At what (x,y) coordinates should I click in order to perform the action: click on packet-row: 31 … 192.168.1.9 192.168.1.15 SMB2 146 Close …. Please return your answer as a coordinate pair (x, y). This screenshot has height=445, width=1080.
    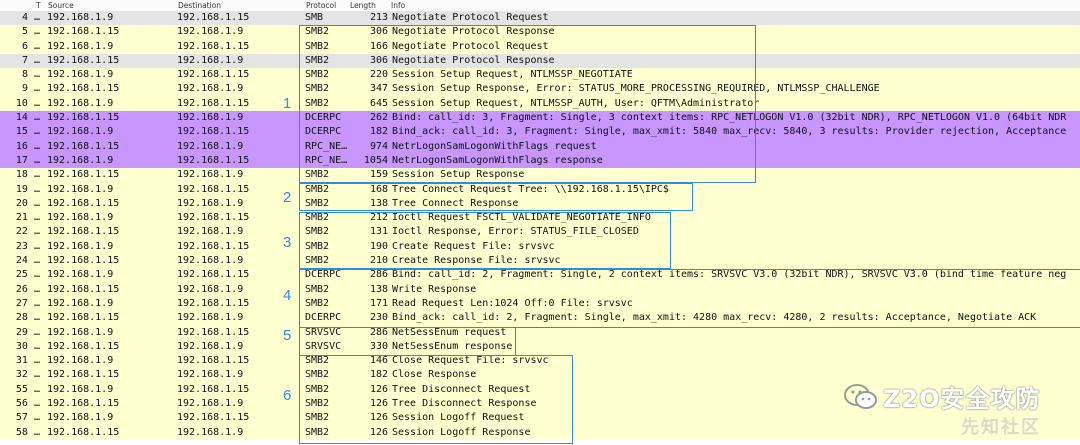
    Looking at the image, I should click on (540, 361).